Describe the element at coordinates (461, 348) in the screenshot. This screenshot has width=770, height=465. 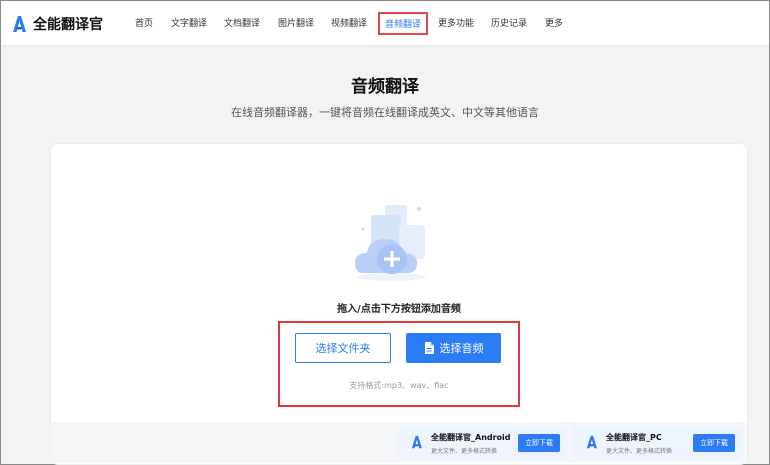
I see `select-audio-label: 选择音频` at that location.